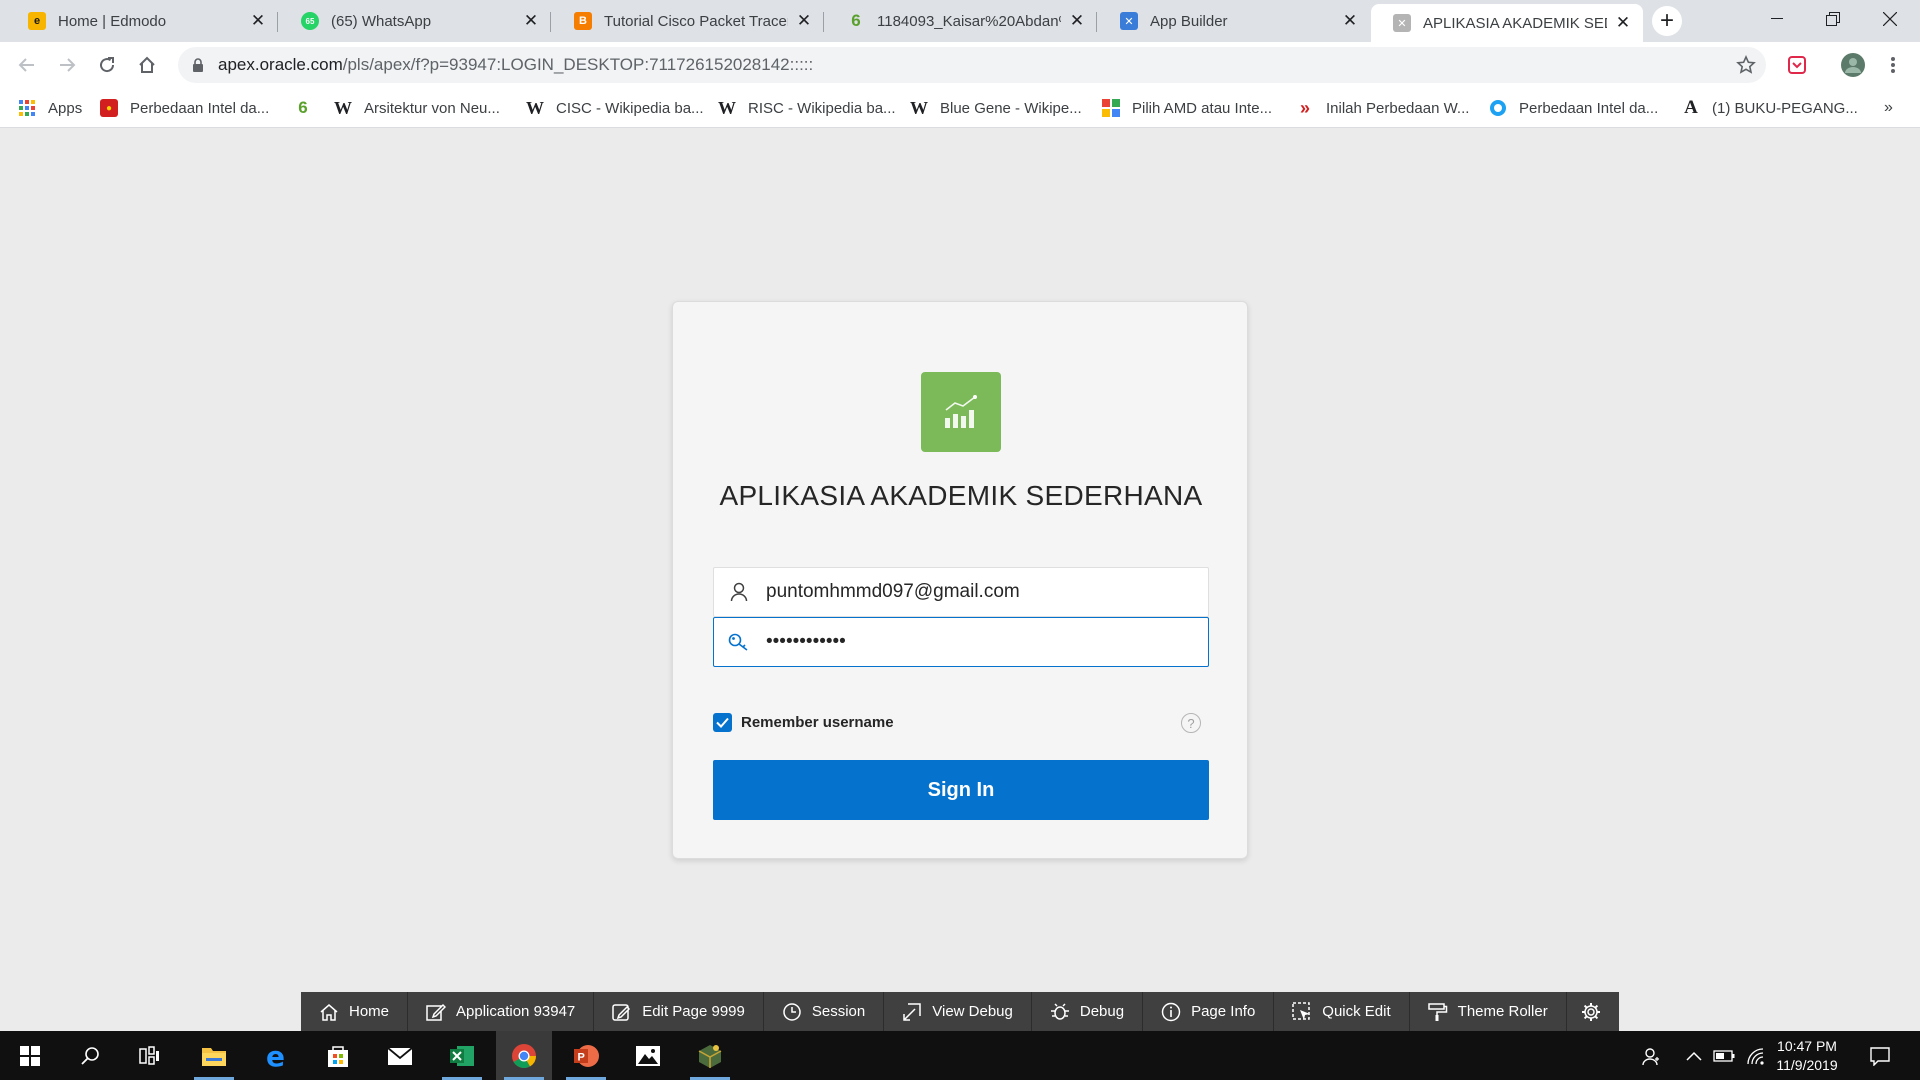 The width and height of the screenshot is (1920, 1080). I want to click on dev-quick-edit-button: Quick Edit, so click(1342, 1011).